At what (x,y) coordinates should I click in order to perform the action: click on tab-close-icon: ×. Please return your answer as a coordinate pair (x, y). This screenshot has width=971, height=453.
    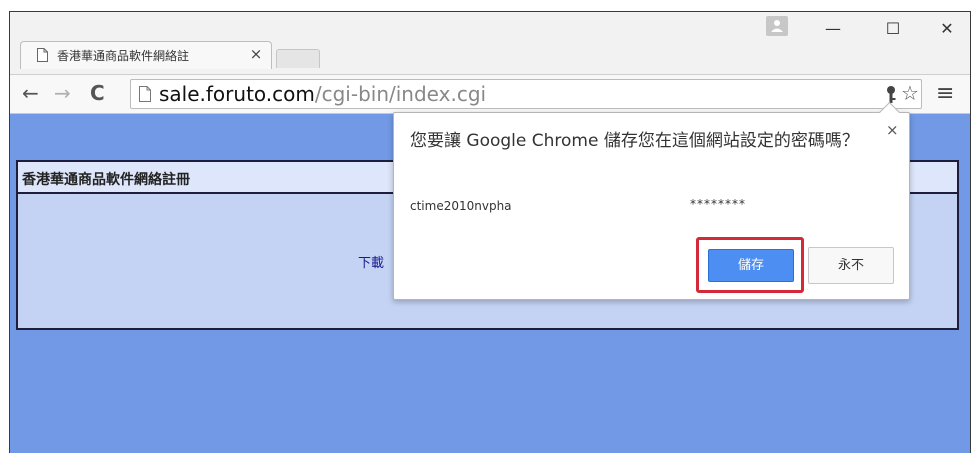
    Looking at the image, I should click on (256, 54).